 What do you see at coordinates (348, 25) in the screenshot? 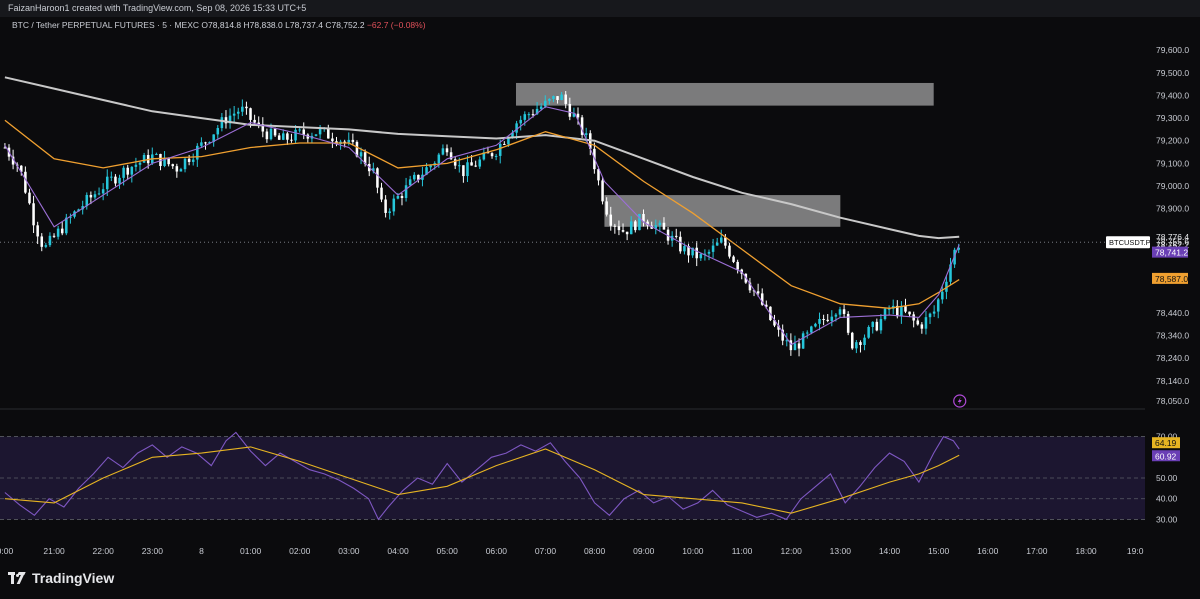
I see `ohlc-close: 78,752.2` at bounding box center [348, 25].